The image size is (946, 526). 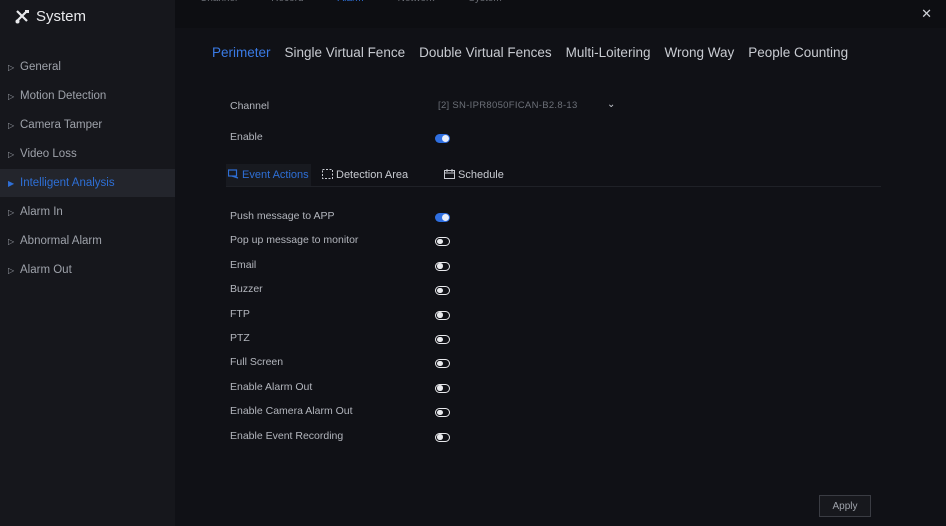 What do you see at coordinates (372, 175) in the screenshot?
I see `subtab-label: Detection Area` at bounding box center [372, 175].